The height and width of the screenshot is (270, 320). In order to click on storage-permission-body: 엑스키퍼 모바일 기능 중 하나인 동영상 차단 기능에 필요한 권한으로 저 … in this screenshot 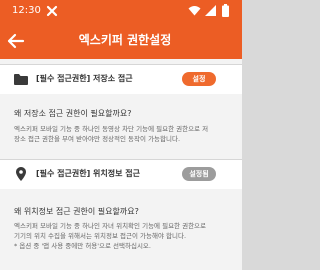, I will do `click(121, 134)`.